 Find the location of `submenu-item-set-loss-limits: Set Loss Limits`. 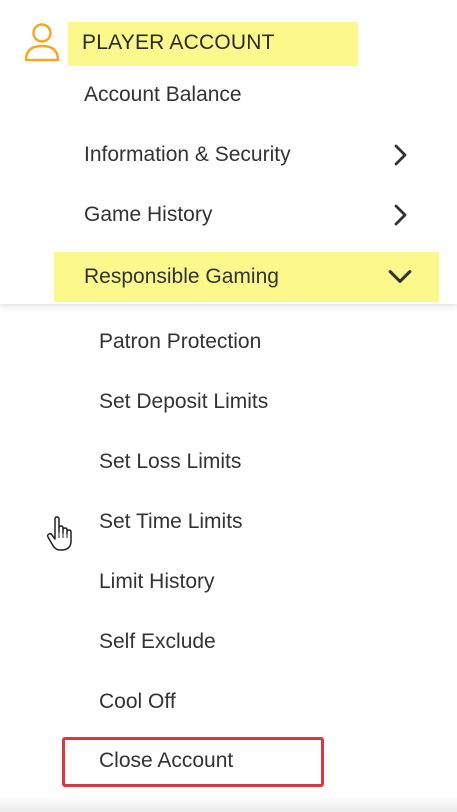

submenu-item-set-loss-limits: Set Loss Limits is located at coordinates (193, 462).